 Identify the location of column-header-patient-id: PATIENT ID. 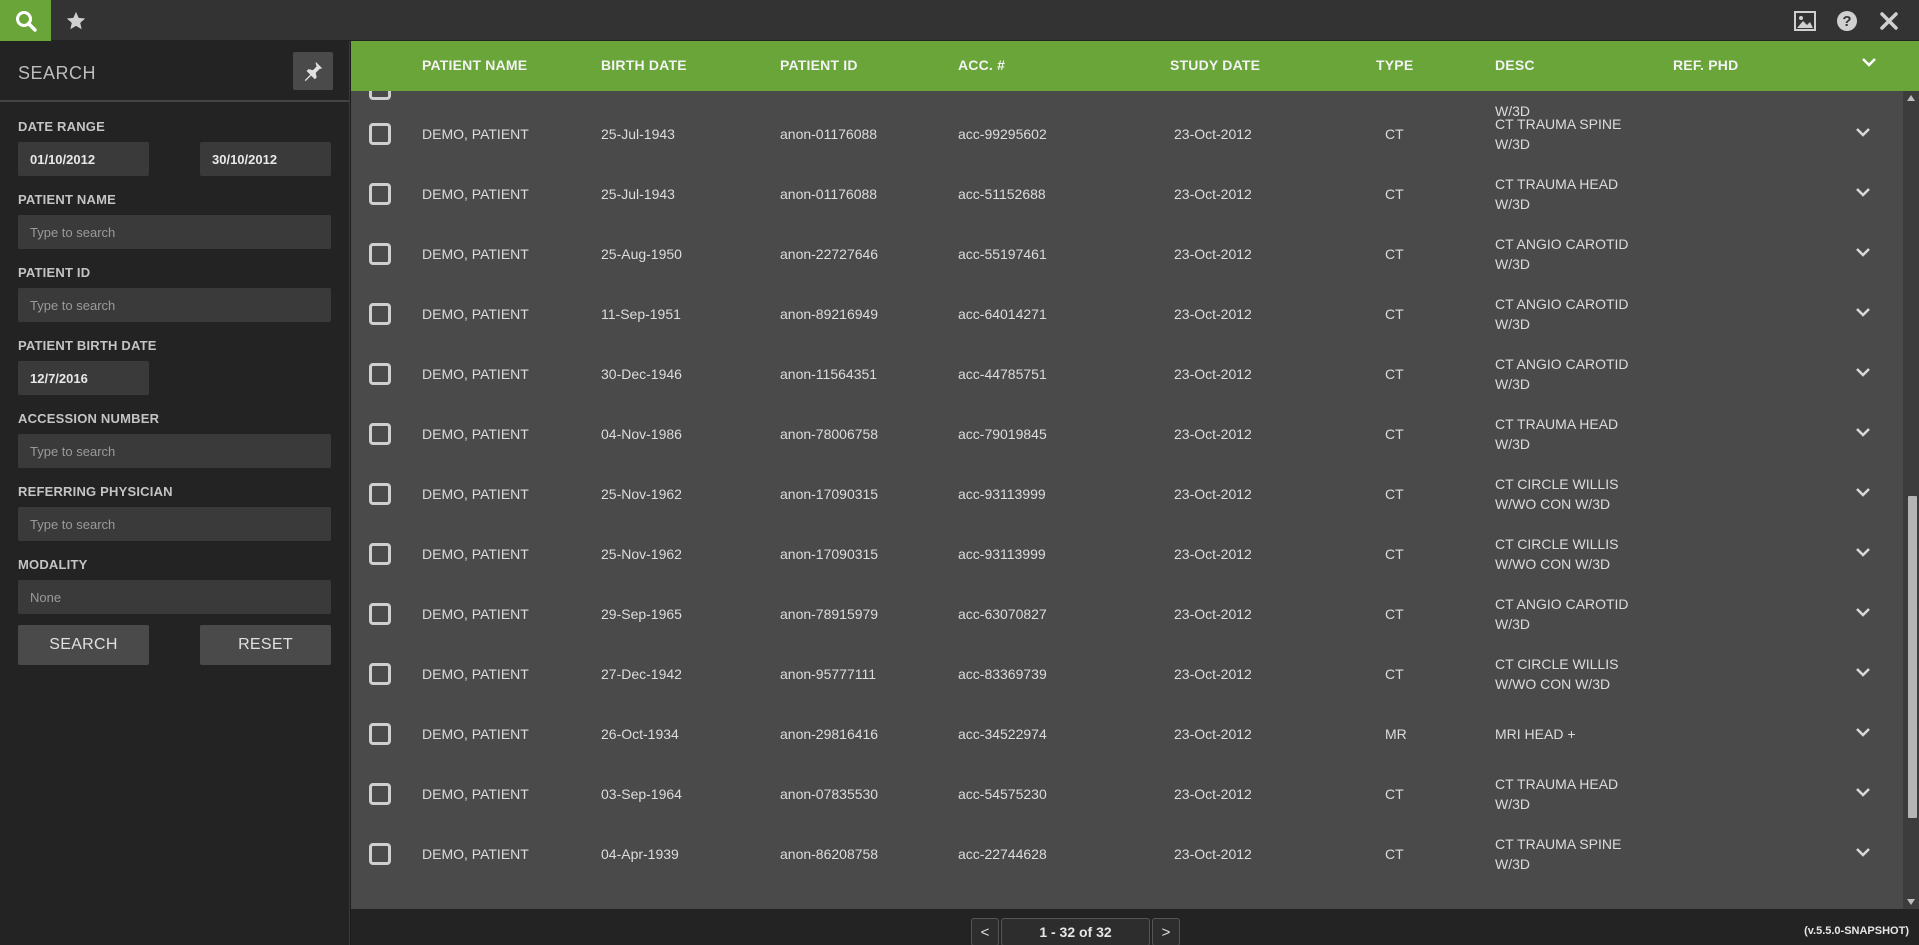
(819, 65).